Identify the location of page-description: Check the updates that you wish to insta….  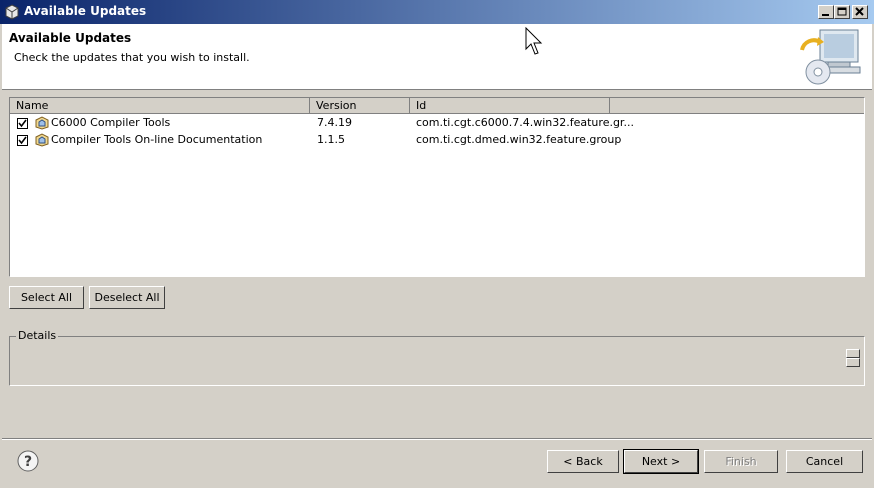
(132, 57).